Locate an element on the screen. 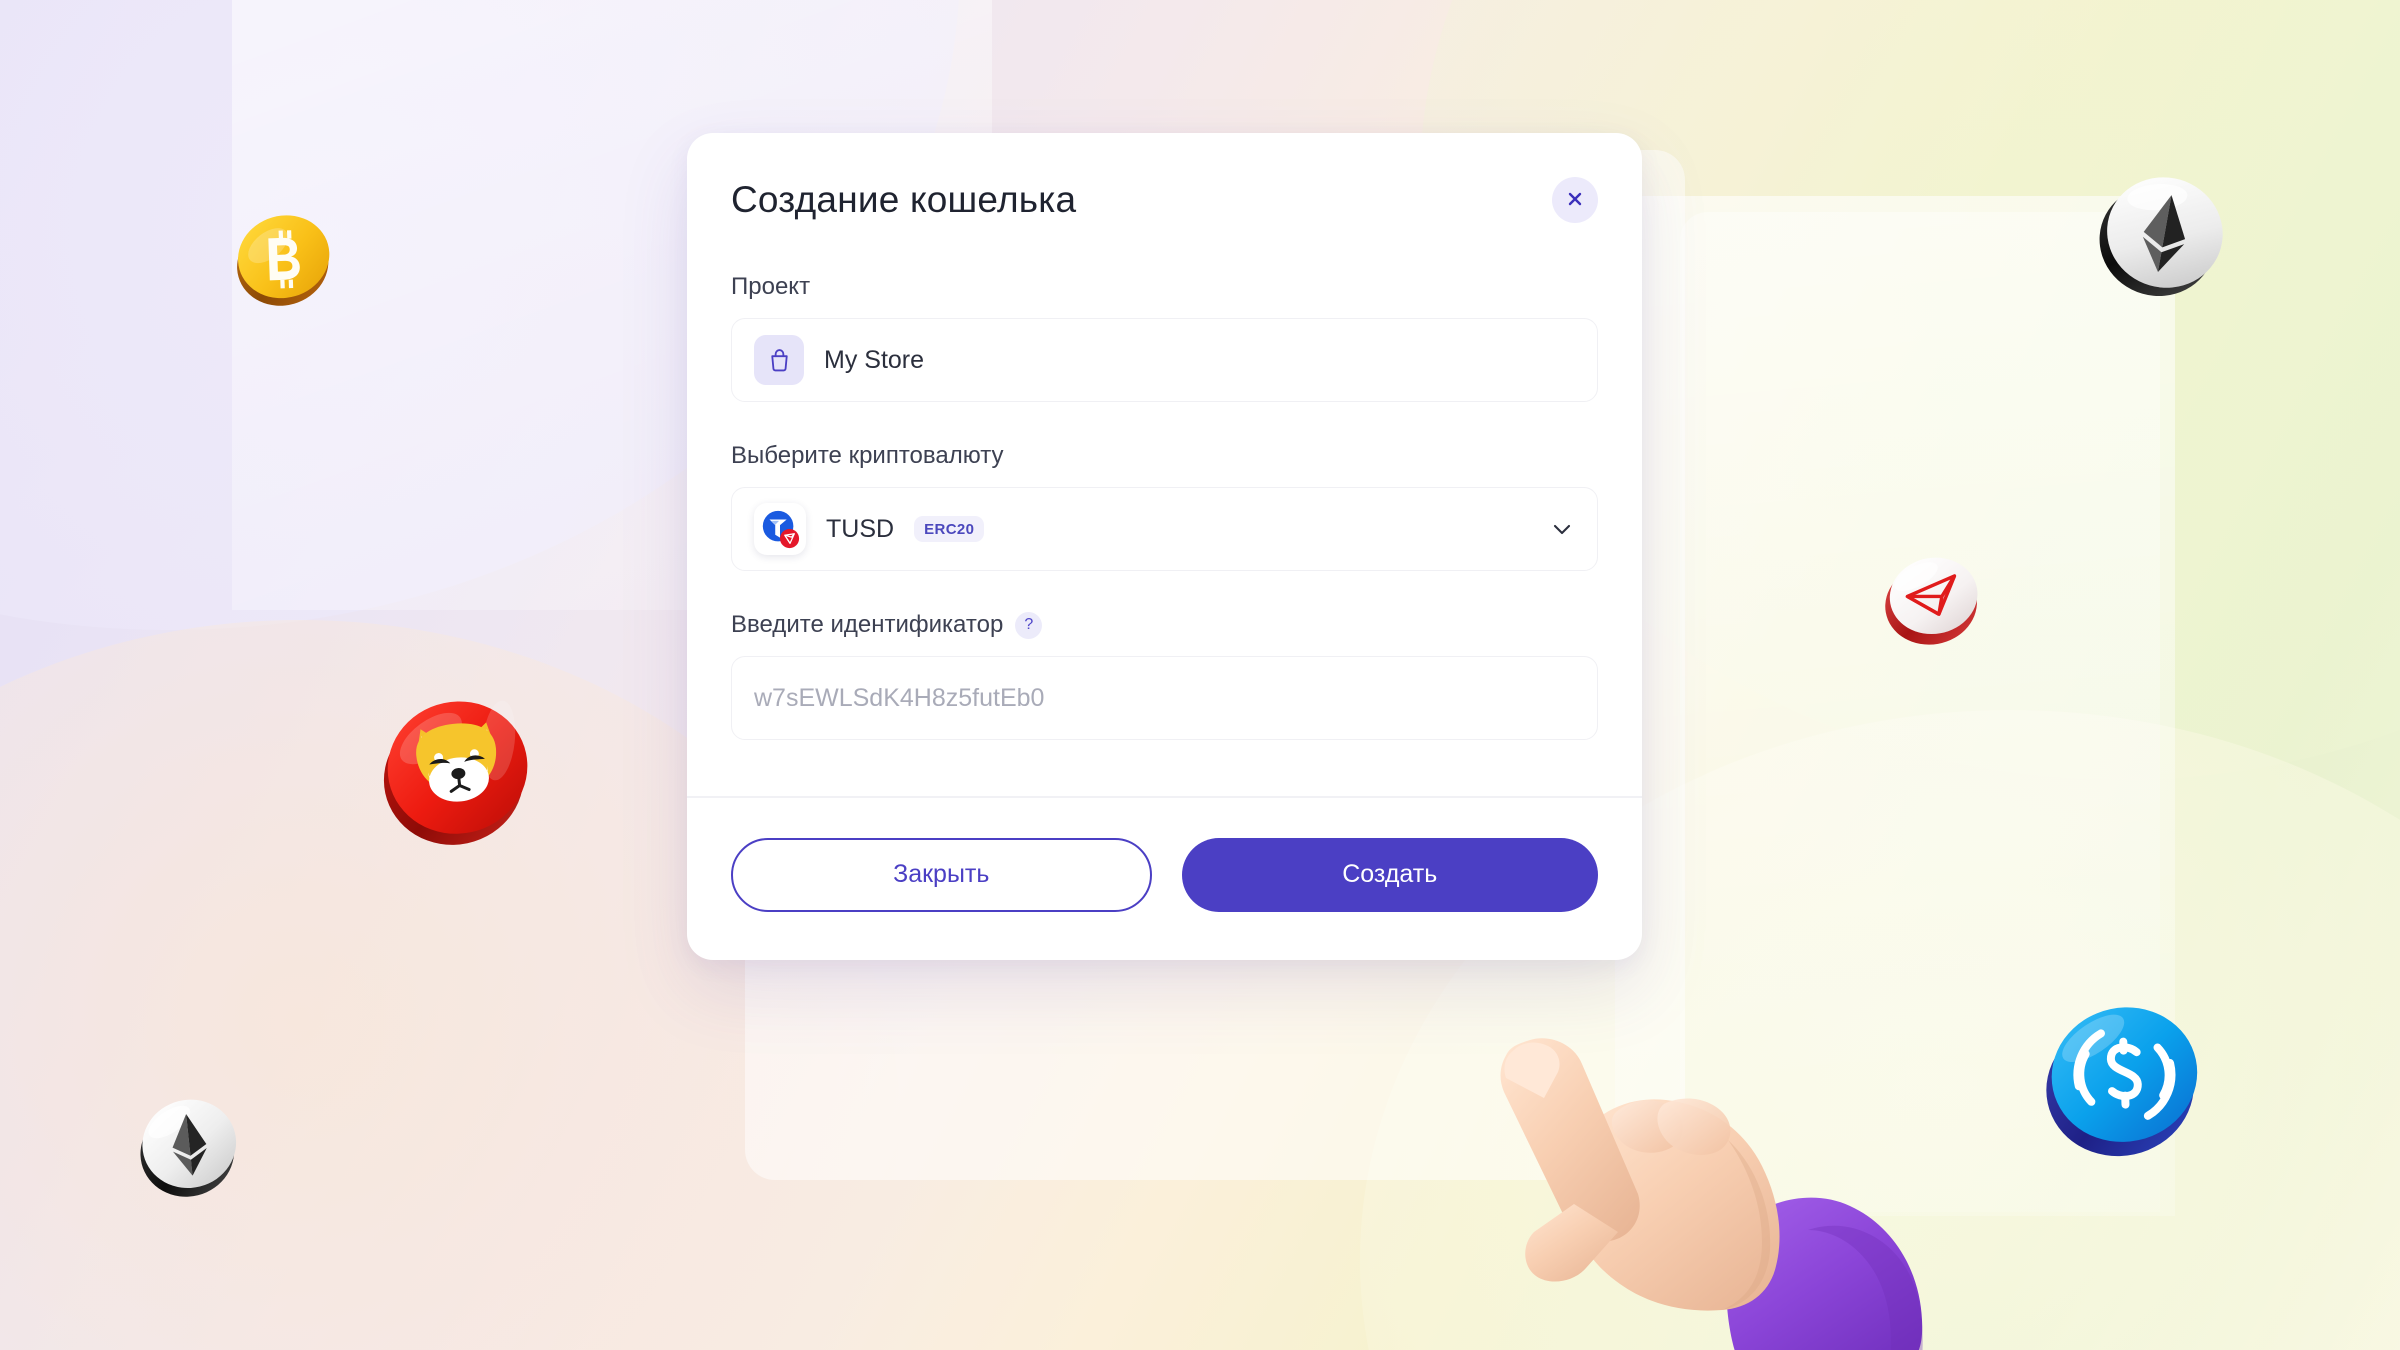 The image size is (2400, 1350). shiba-inu-coin is located at coordinates (456, 770).